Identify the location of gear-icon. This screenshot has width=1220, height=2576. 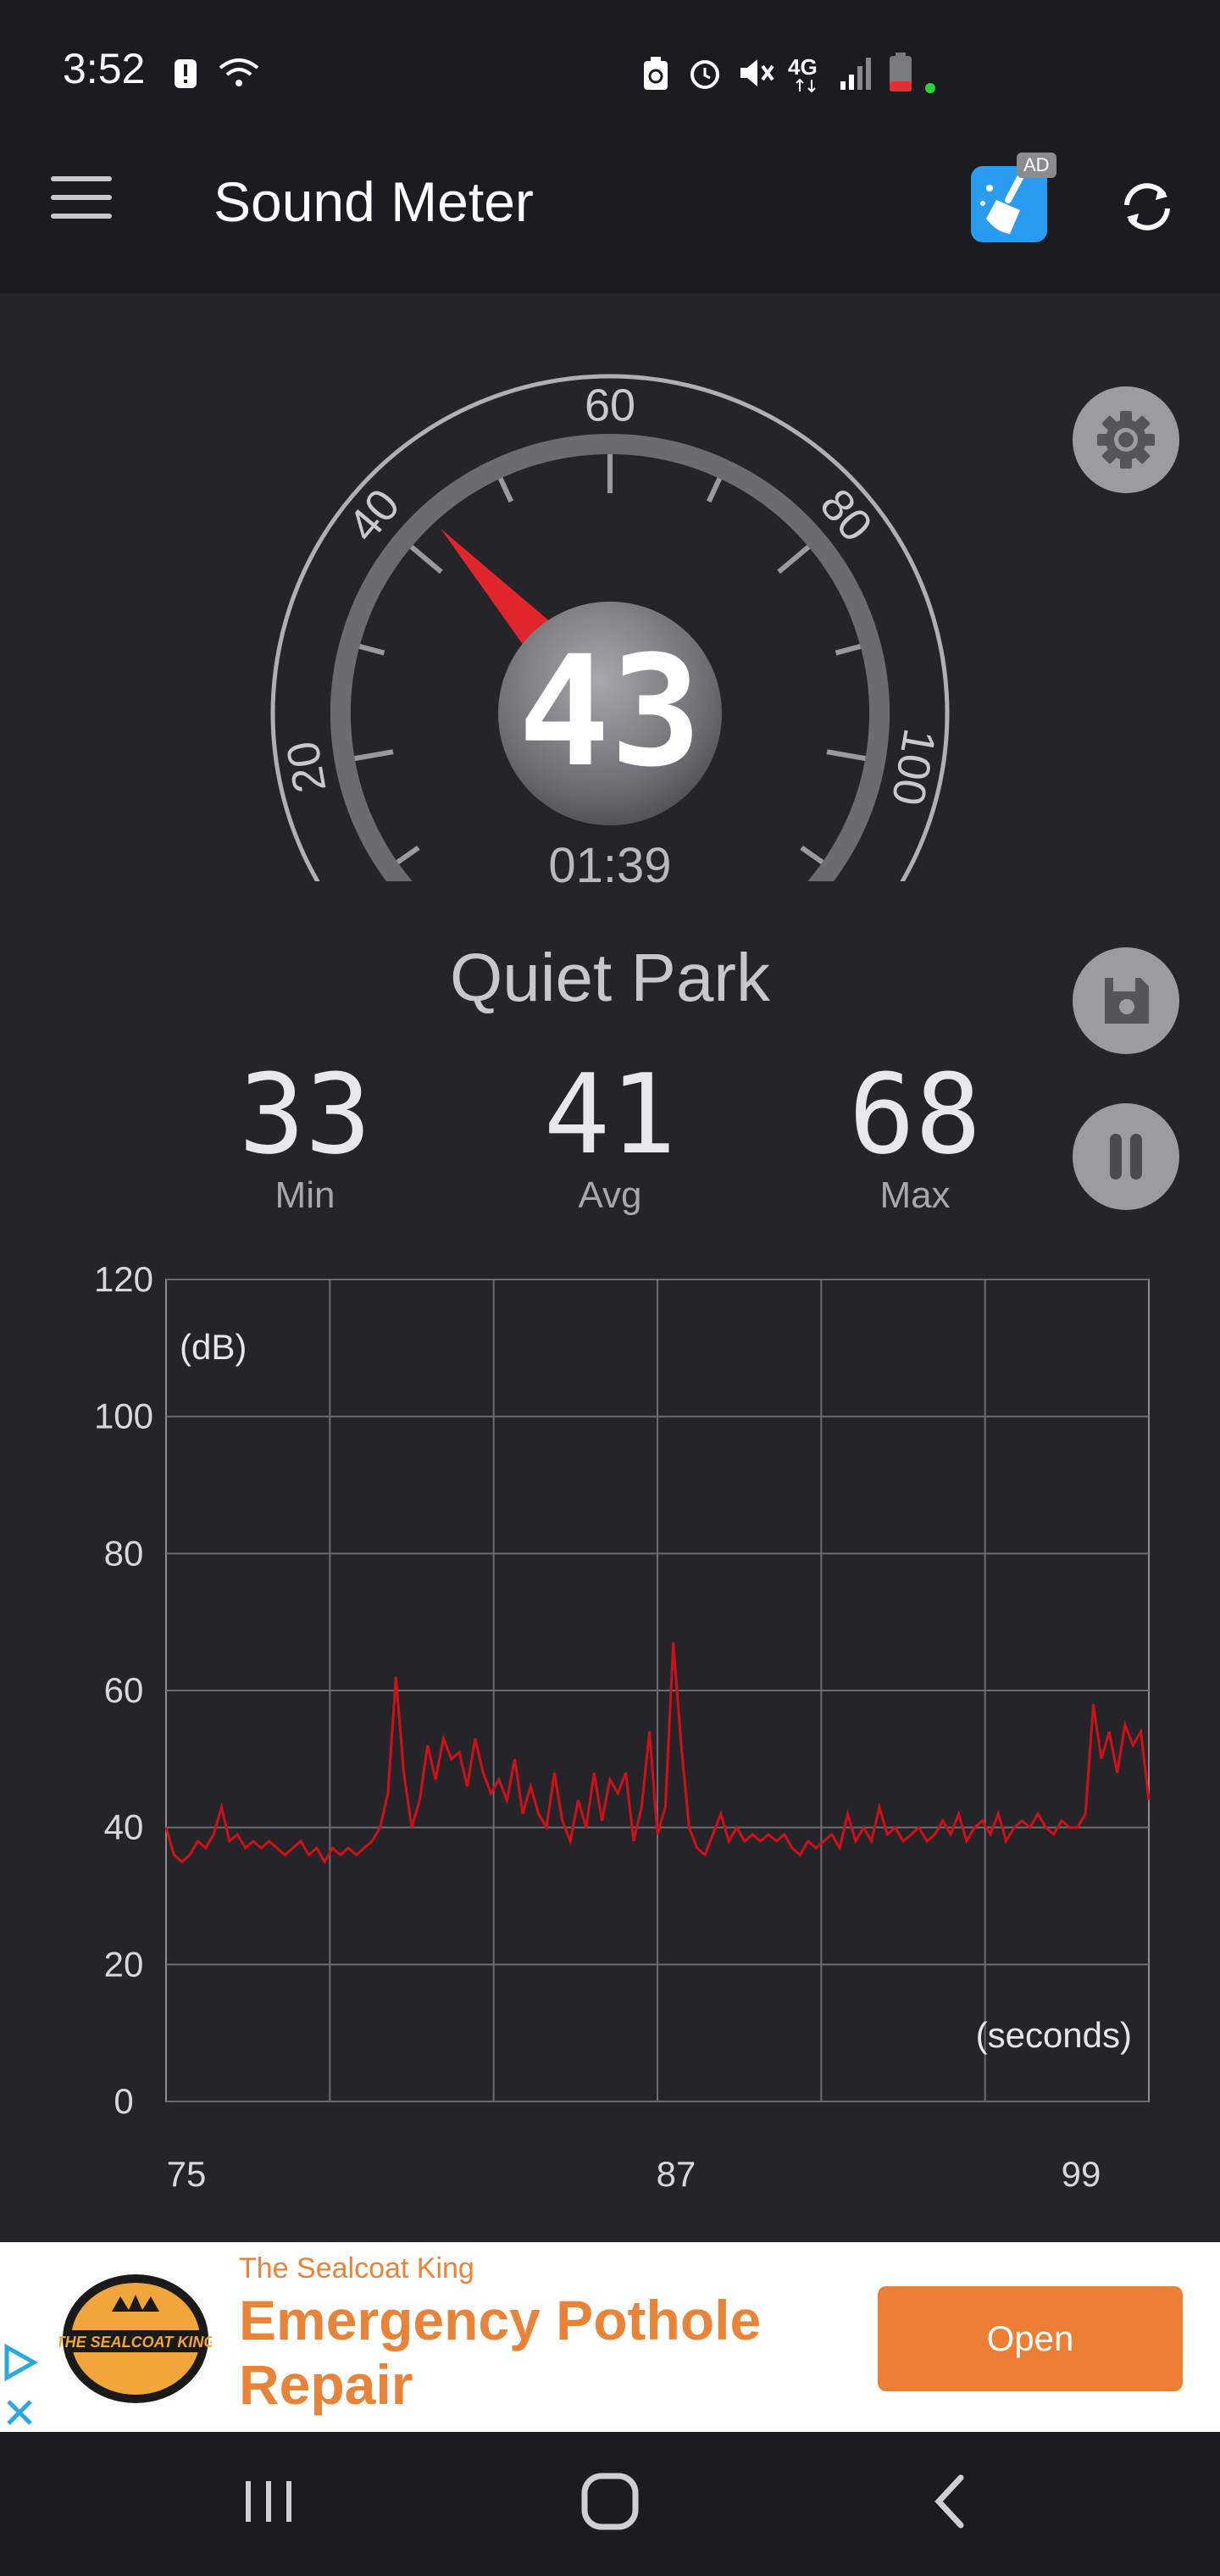
(1126, 440).